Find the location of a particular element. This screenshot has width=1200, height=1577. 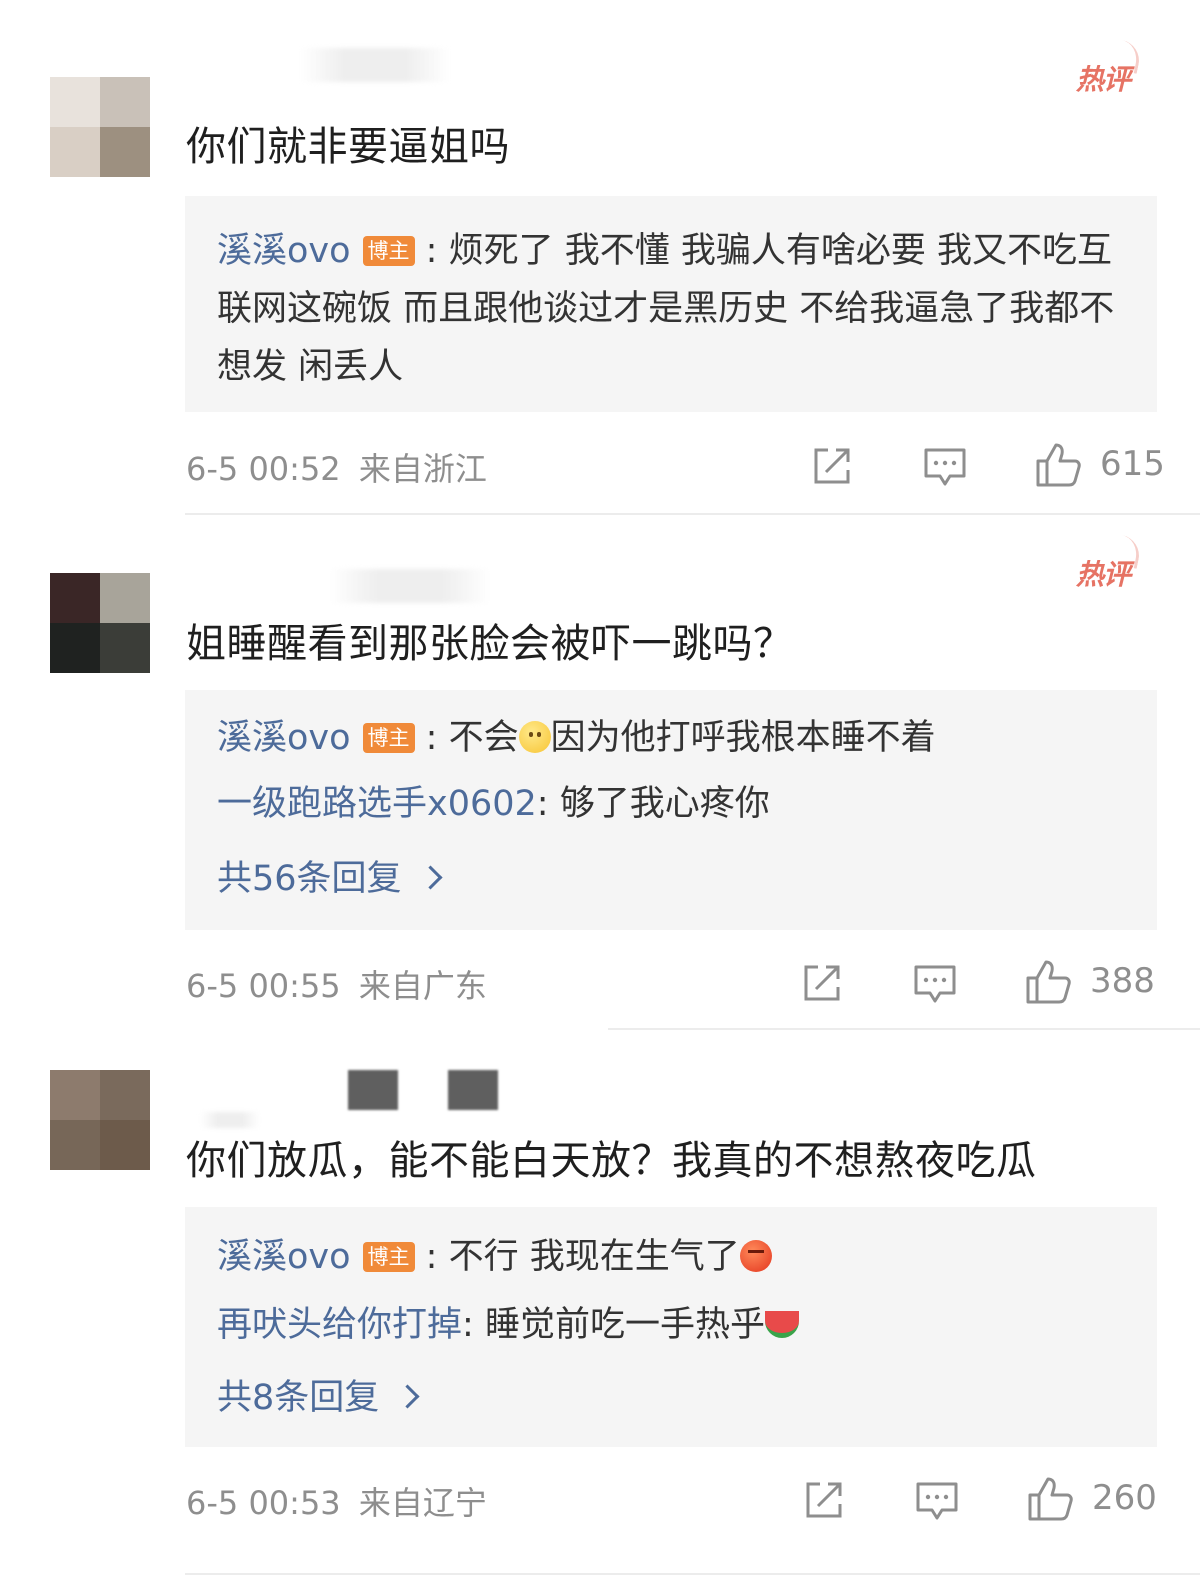

author-reply: 溪溪ovo 博主 : 不会 因为他打呼我根本睡不着 is located at coordinates (576, 738).